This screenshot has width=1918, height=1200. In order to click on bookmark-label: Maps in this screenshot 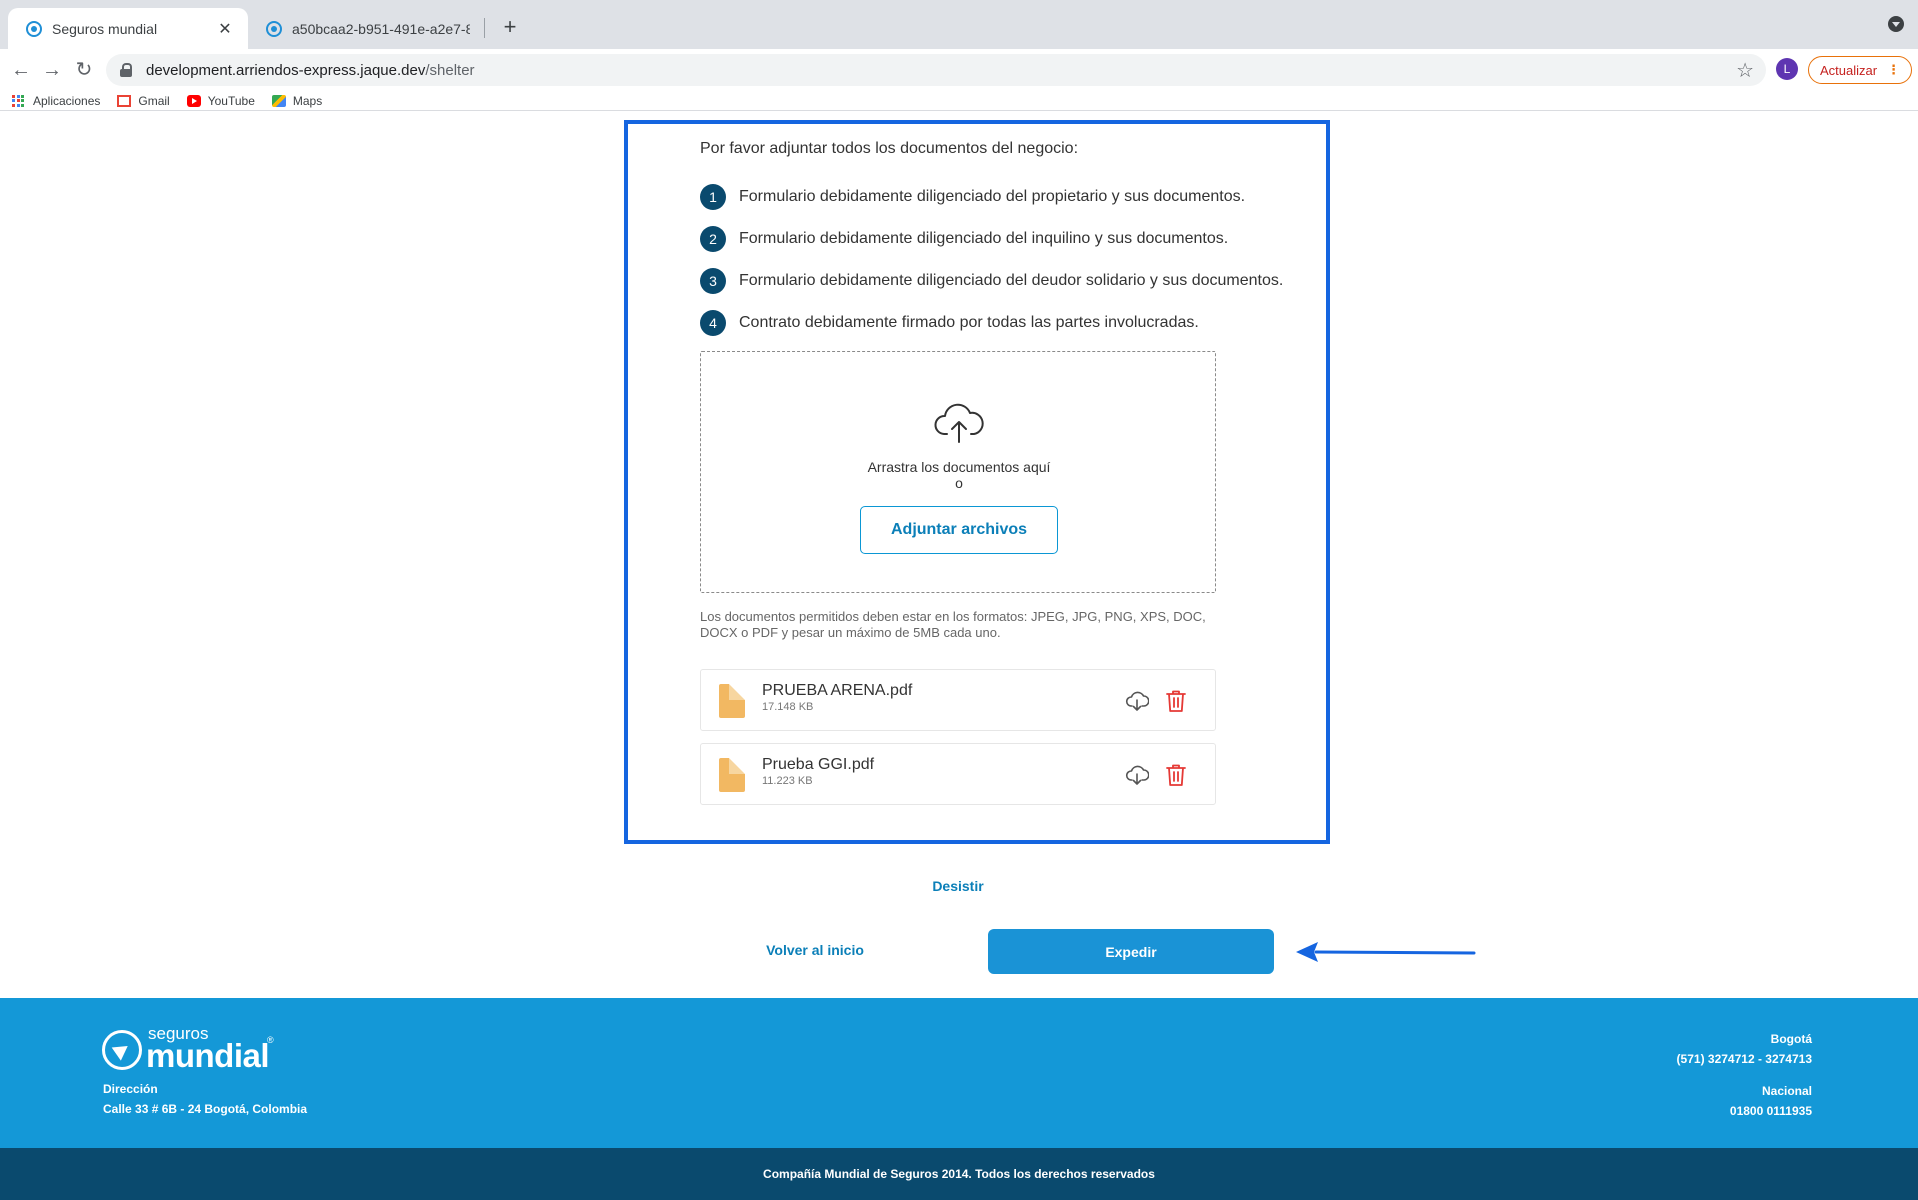, I will do `click(307, 100)`.